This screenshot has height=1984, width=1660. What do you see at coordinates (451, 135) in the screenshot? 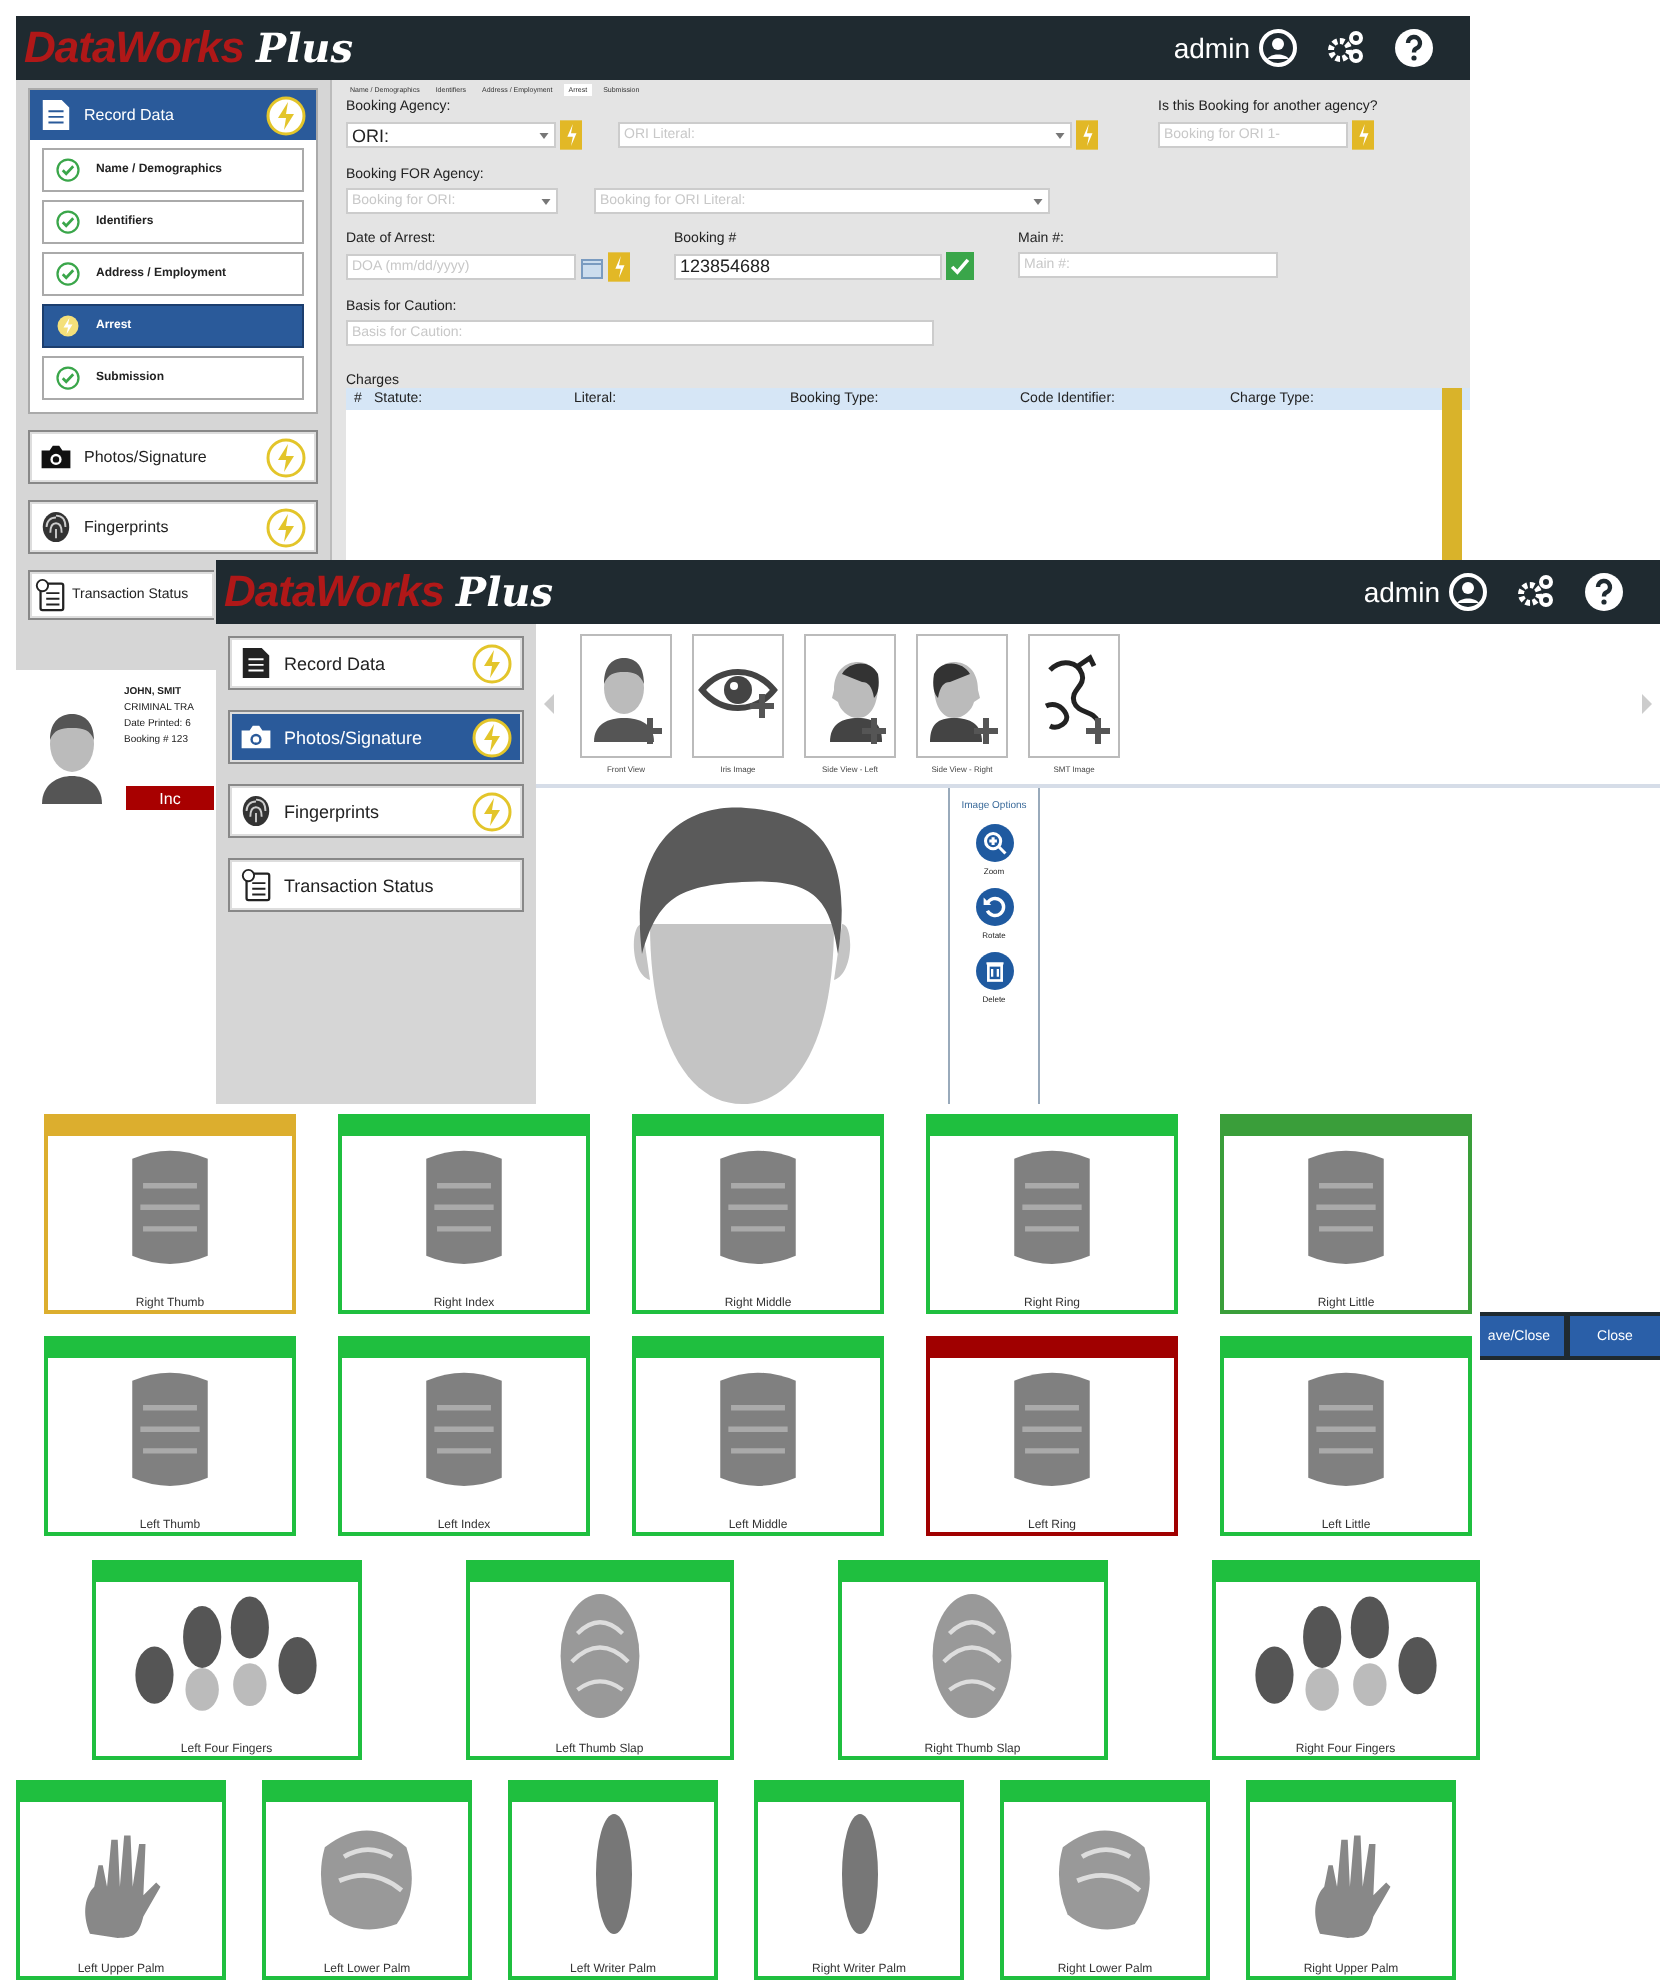
I see `input-field: ORI:` at bounding box center [451, 135].